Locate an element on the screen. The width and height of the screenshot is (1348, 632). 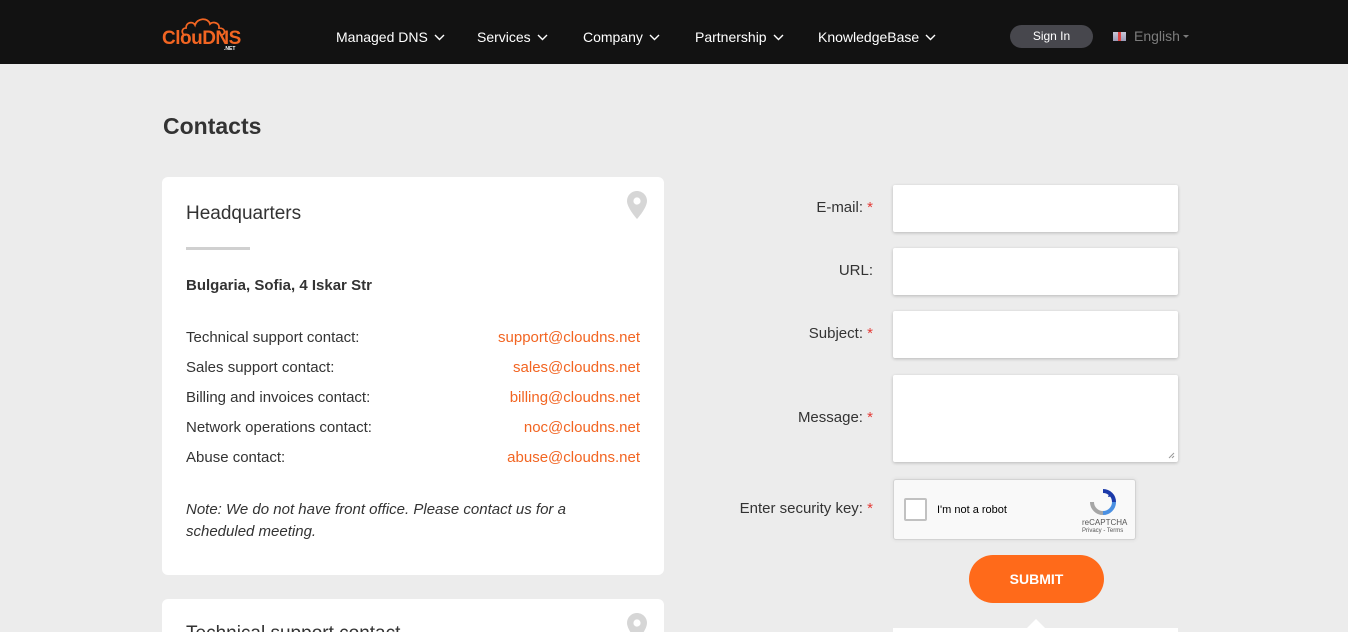
recaptcha-brand: reCAPTCHA is located at coordinates (1105, 522).